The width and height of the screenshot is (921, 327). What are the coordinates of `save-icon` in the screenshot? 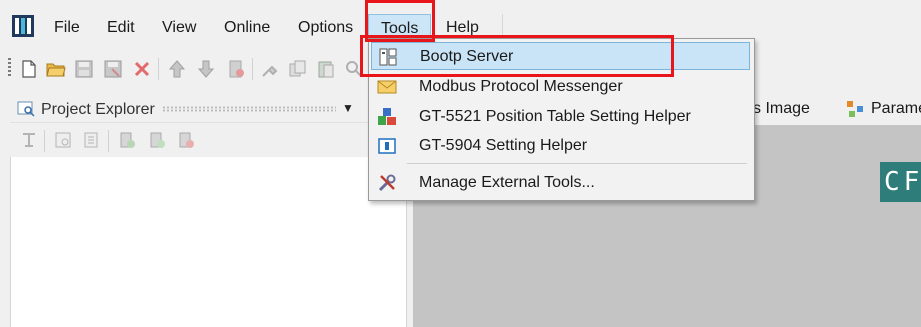 It's located at (84, 69).